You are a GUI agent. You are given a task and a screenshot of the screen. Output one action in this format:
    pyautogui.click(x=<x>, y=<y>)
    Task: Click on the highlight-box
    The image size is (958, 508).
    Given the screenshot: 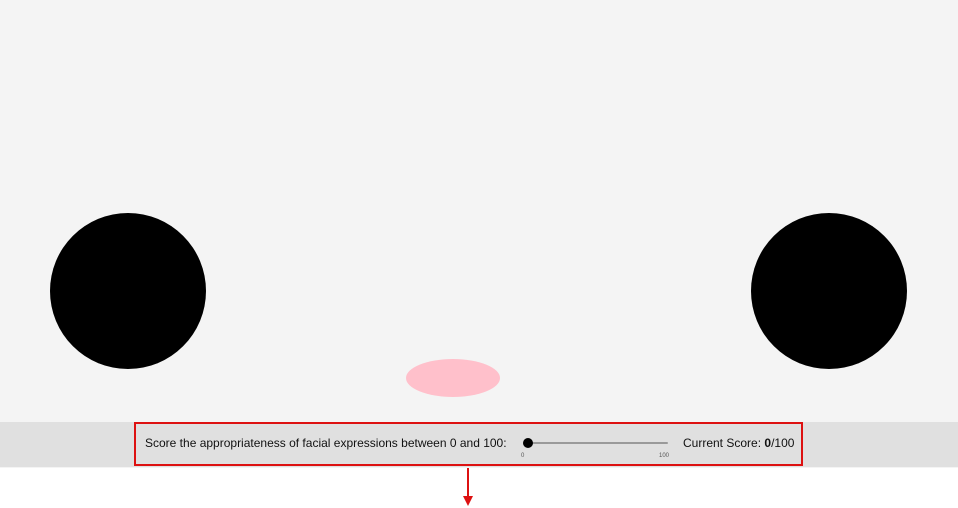 What is the action you would take?
    pyautogui.click(x=468, y=444)
    